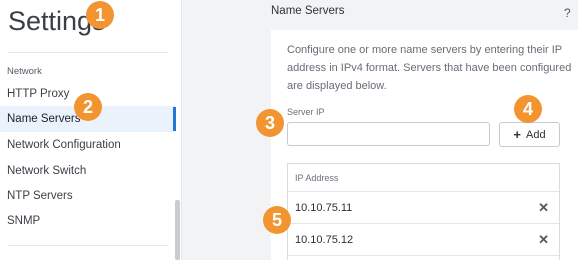 The width and height of the screenshot is (578, 260). What do you see at coordinates (270, 123) in the screenshot?
I see `callout-marker: 3` at bounding box center [270, 123].